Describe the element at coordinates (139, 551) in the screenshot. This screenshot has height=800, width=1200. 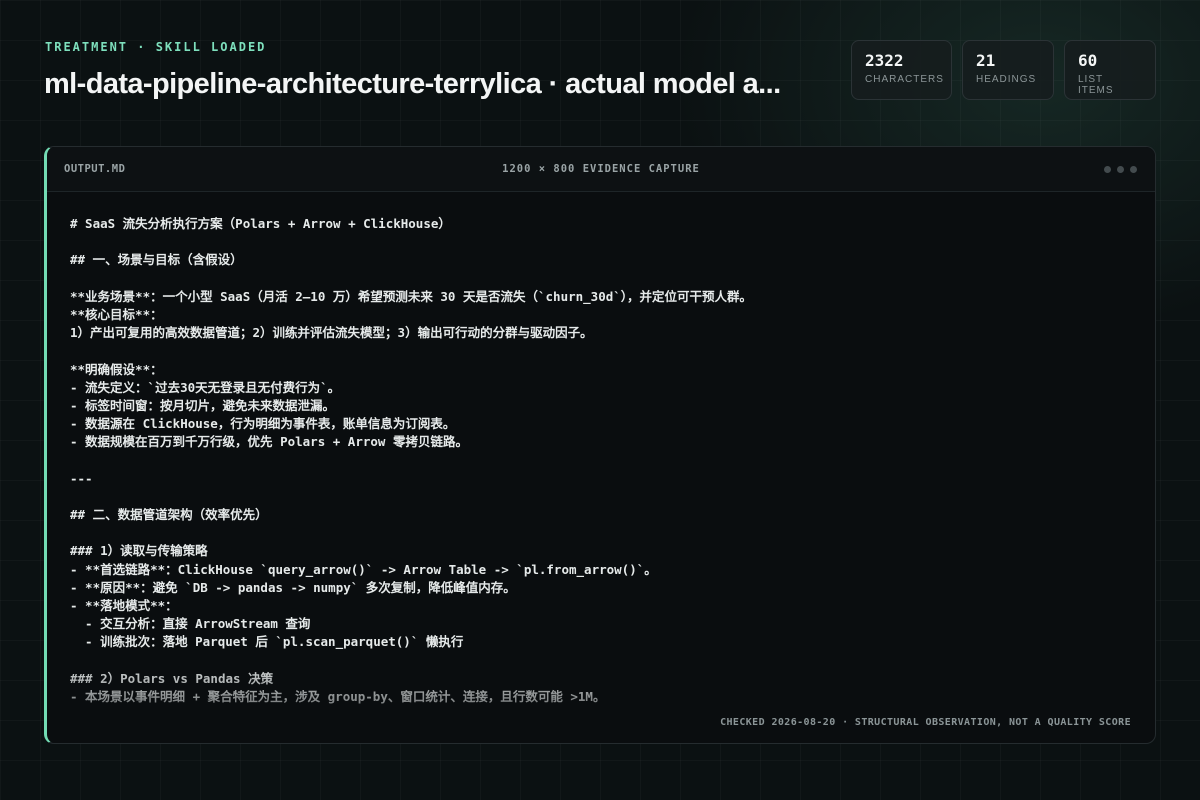
I see `content-line: ### 1）读取与传输策略` at that location.